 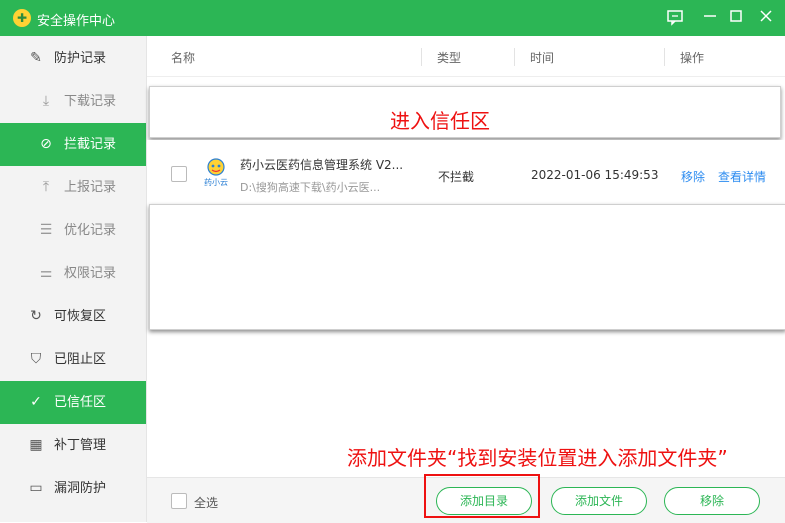 I want to click on shield-alert-icon: ⛉, so click(x=36, y=359).